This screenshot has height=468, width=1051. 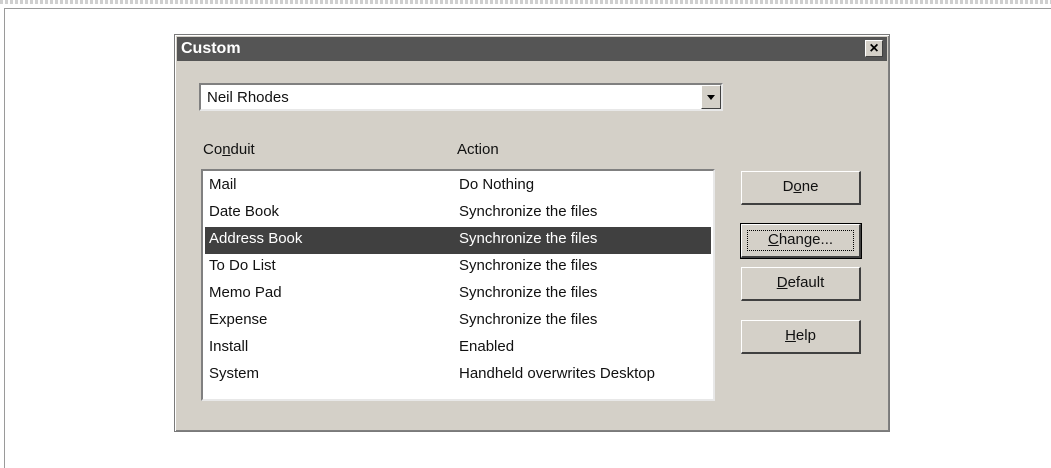 I want to click on done-button: Done, so click(x=801, y=188).